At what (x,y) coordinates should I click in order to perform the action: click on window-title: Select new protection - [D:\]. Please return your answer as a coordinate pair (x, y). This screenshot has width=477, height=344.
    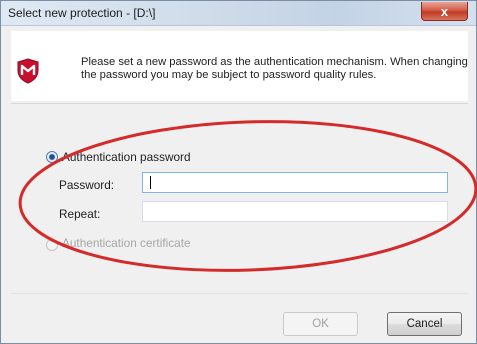
    Looking at the image, I should click on (82, 13).